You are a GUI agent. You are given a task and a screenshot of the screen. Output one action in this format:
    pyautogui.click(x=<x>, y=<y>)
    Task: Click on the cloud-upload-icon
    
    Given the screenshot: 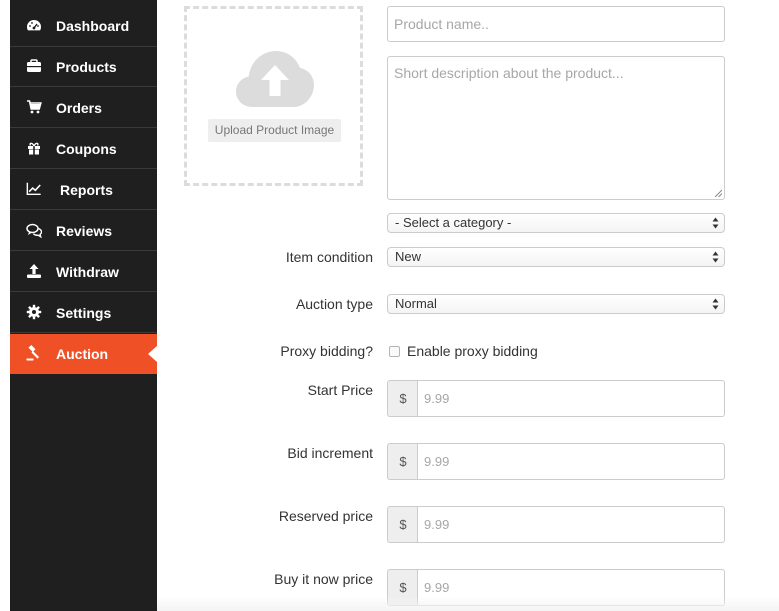 What is the action you would take?
    pyautogui.click(x=275, y=80)
    